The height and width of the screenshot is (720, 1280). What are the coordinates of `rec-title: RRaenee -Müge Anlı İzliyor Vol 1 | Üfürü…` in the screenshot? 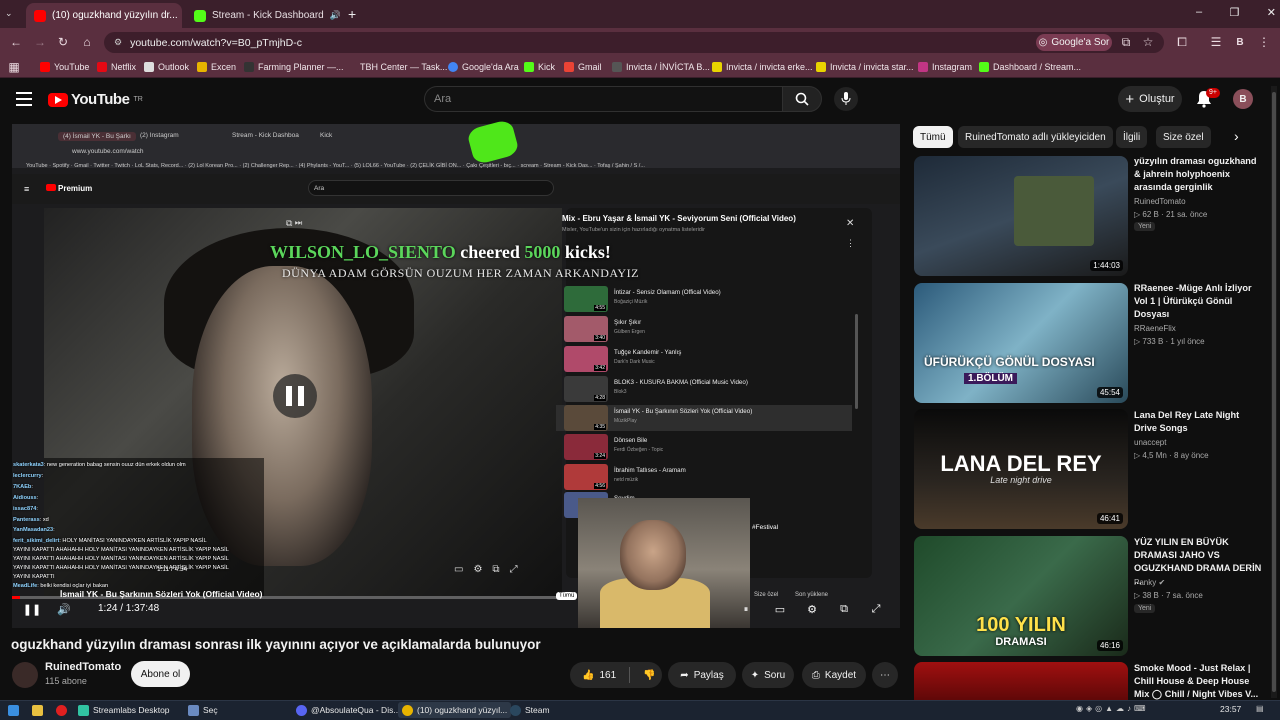 It's located at (1198, 301).